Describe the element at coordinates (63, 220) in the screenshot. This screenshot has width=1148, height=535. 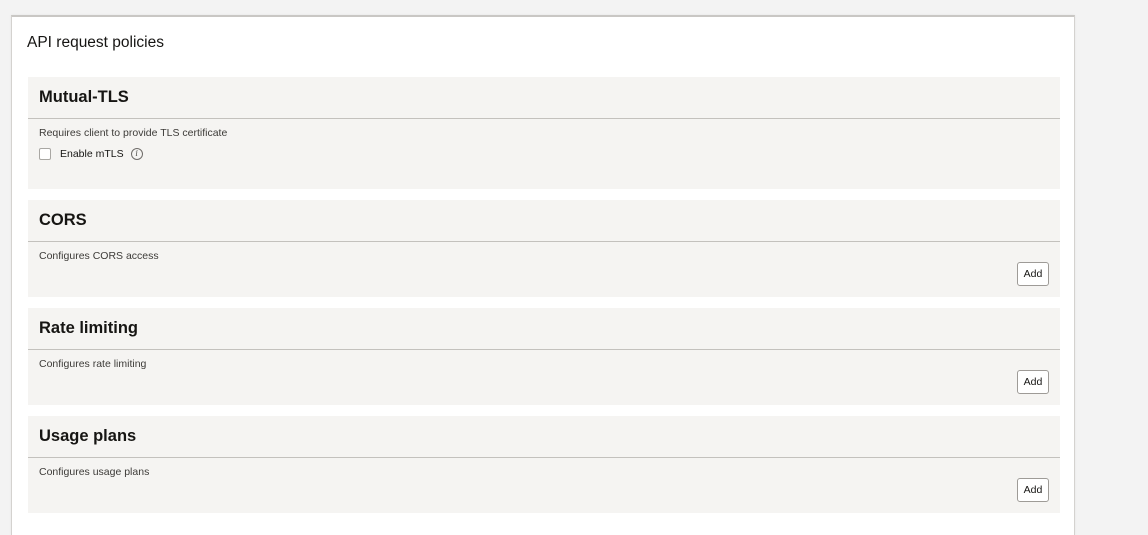
I see `section-title-cors: CORS` at that location.